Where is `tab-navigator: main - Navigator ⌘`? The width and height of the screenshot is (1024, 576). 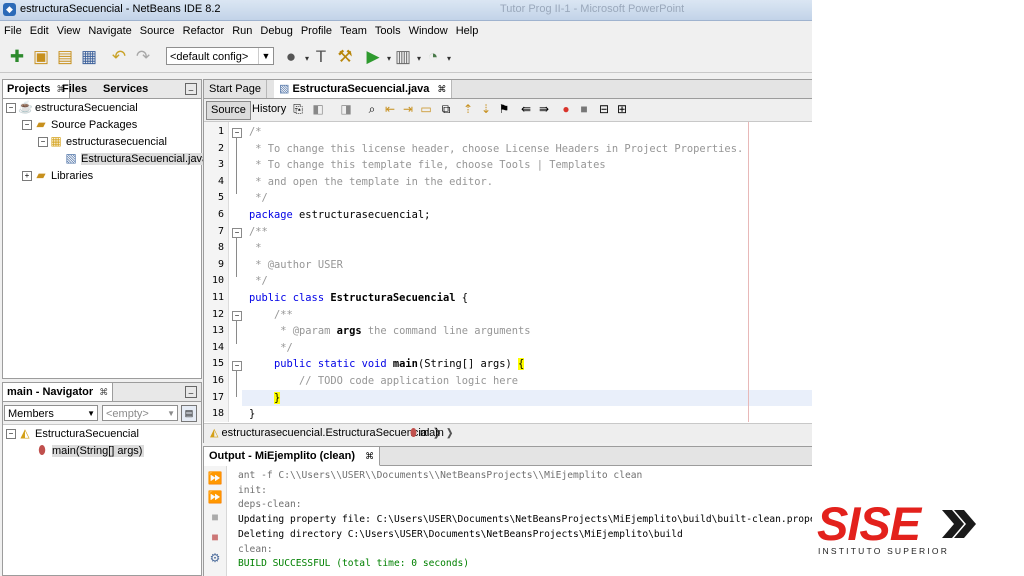
tab-navigator: main - Navigator ⌘ is located at coordinates (58, 392).